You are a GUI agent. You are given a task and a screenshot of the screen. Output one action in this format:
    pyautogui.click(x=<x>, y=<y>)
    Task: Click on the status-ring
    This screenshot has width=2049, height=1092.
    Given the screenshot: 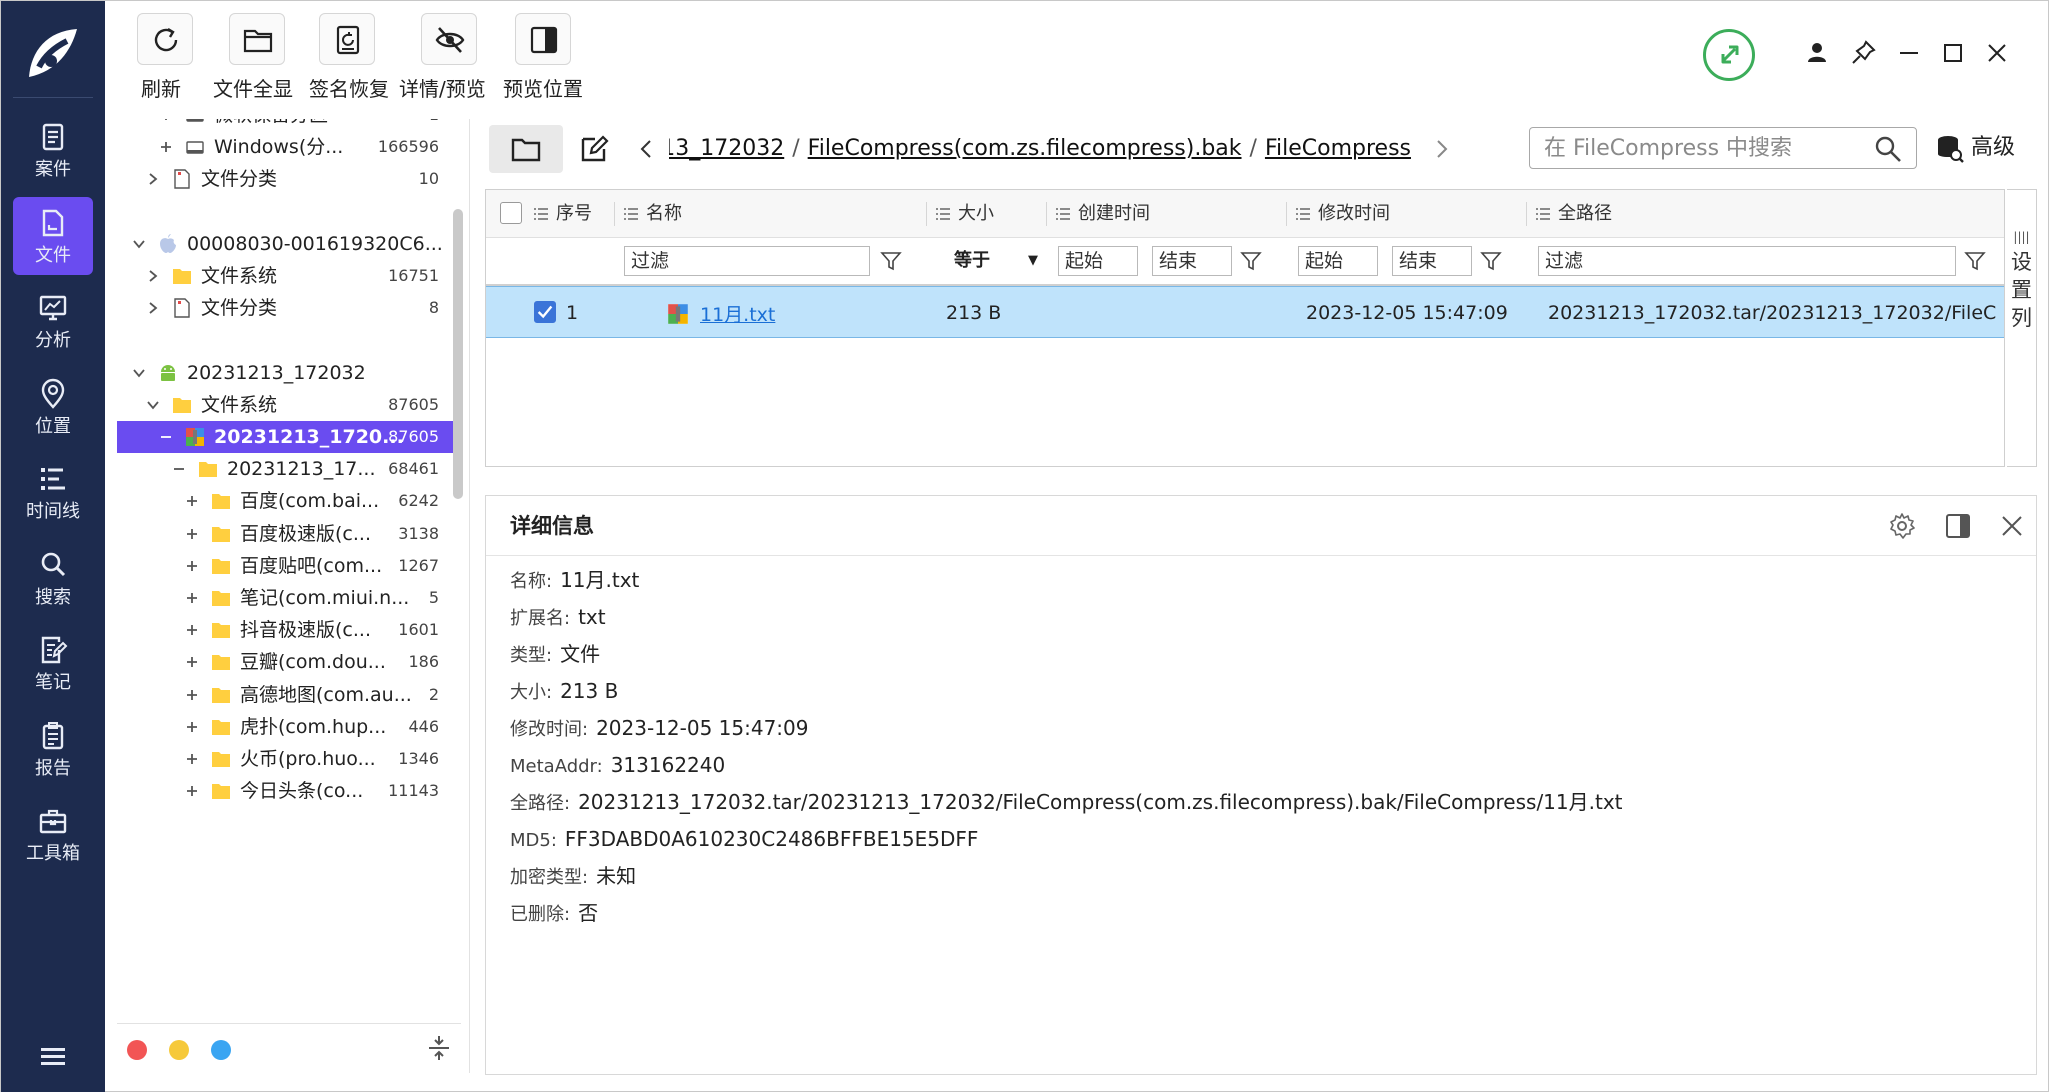 What is the action you would take?
    pyautogui.click(x=1729, y=55)
    